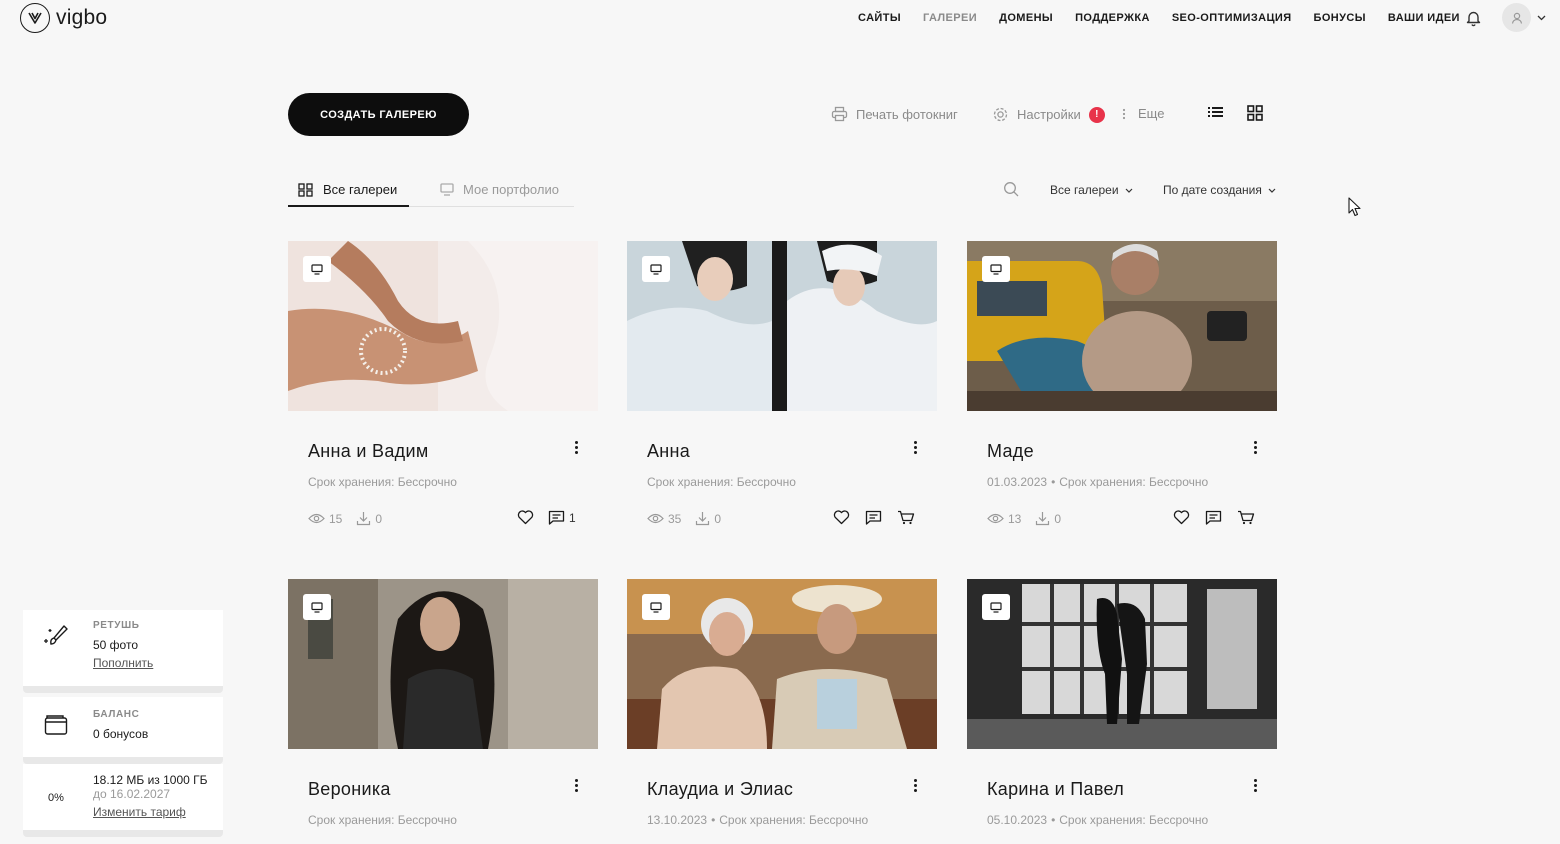 The image size is (1560, 844). Describe the element at coordinates (1055, 789) in the screenshot. I see `gallery-title: Карина и Павел` at that location.